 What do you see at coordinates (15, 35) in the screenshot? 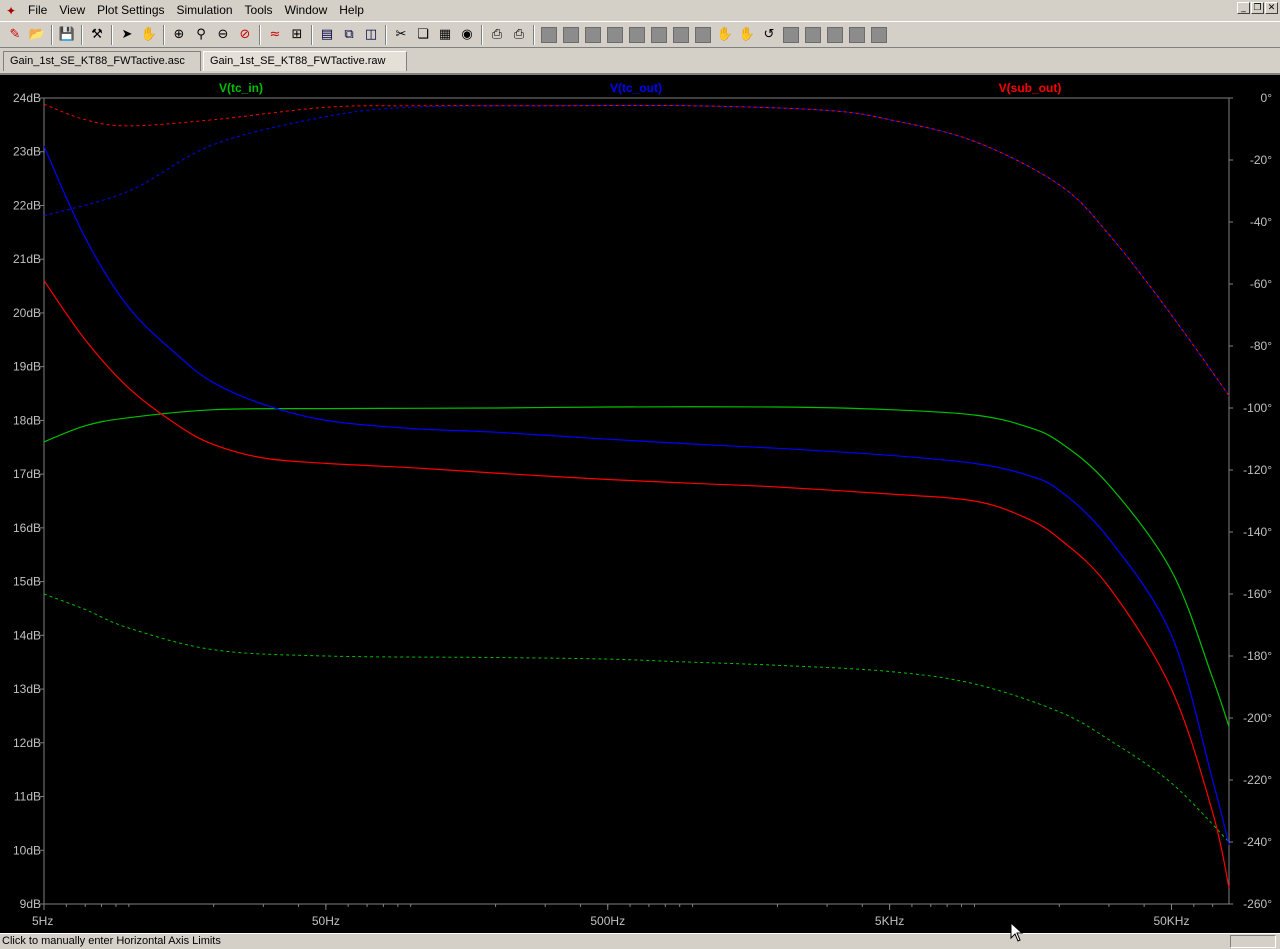
I see `new-schematic-icon: ✎` at bounding box center [15, 35].